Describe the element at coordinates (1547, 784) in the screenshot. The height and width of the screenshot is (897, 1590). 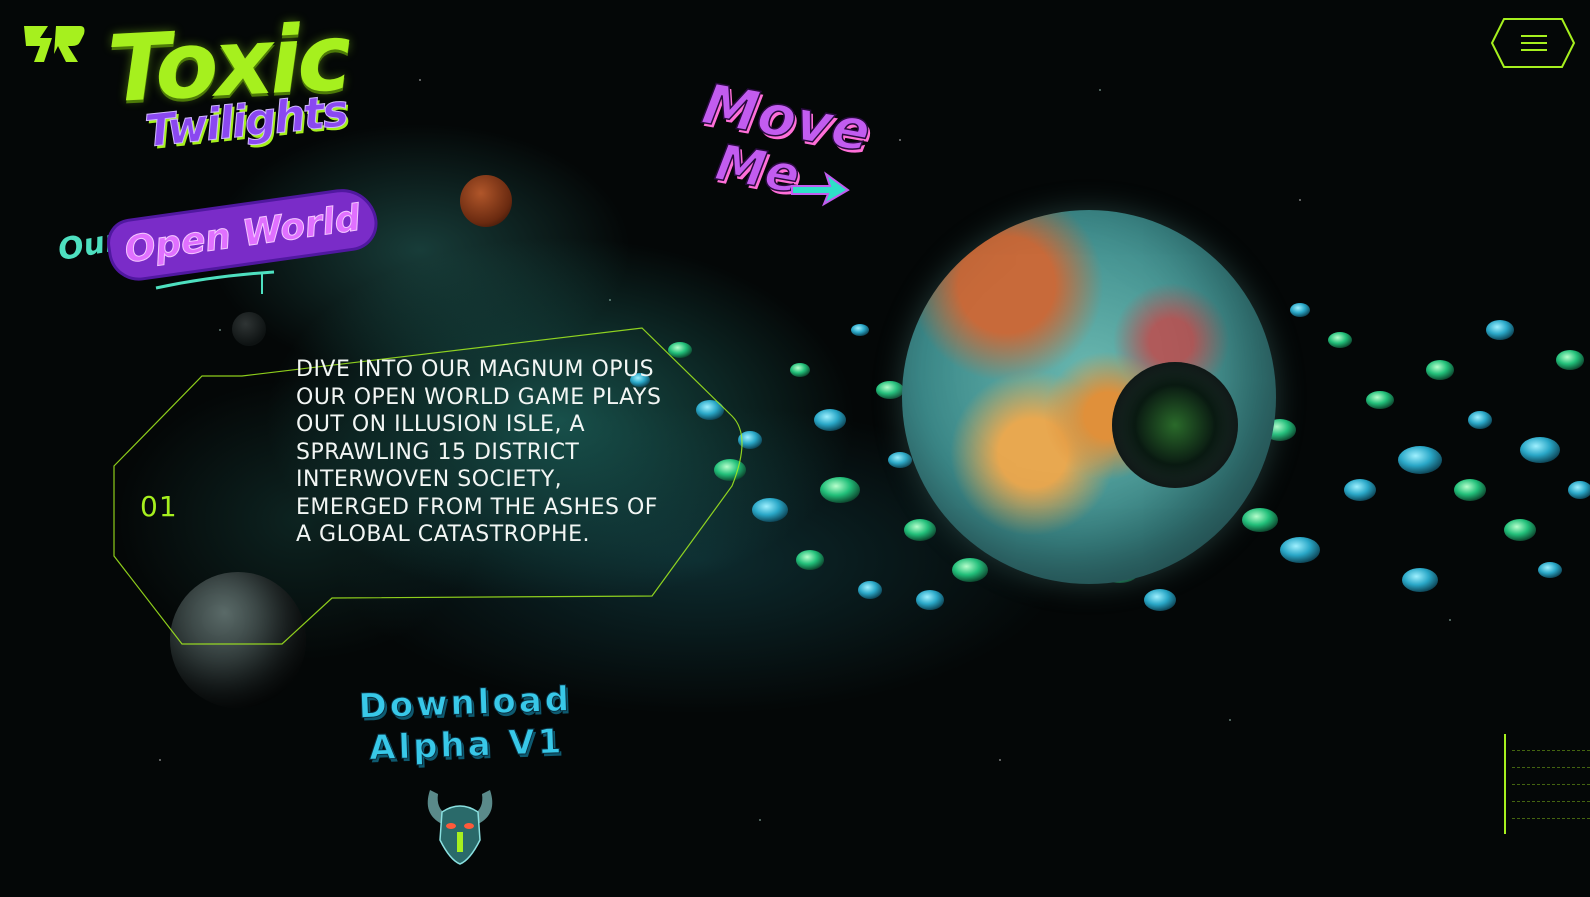
I see `side-data-widget` at that location.